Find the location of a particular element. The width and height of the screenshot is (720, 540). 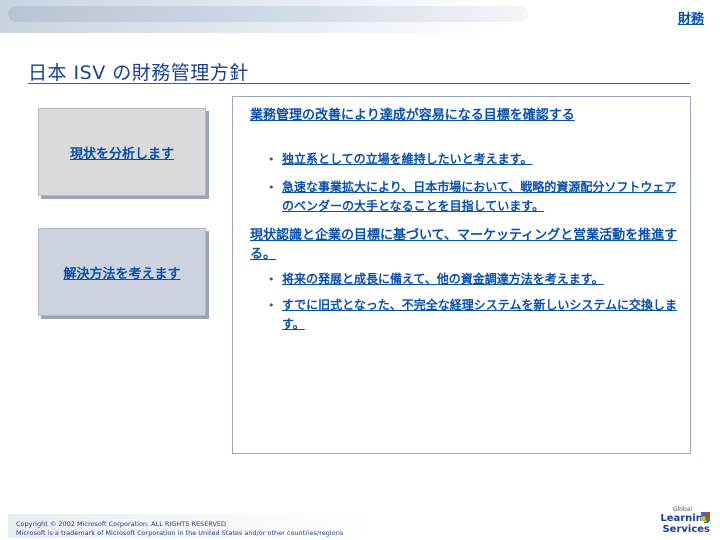

section-link: 財務 is located at coordinates (691, 17).